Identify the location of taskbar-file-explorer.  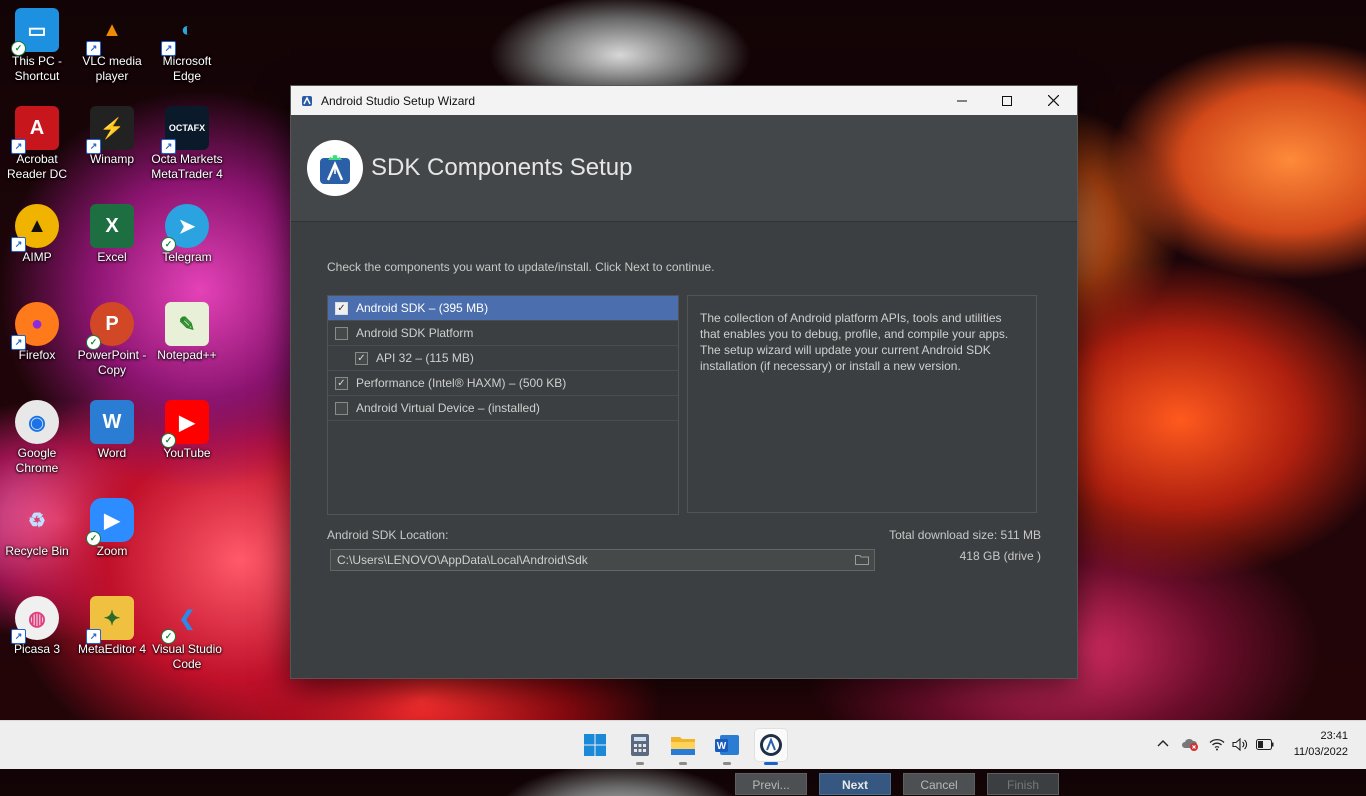
(683, 747).